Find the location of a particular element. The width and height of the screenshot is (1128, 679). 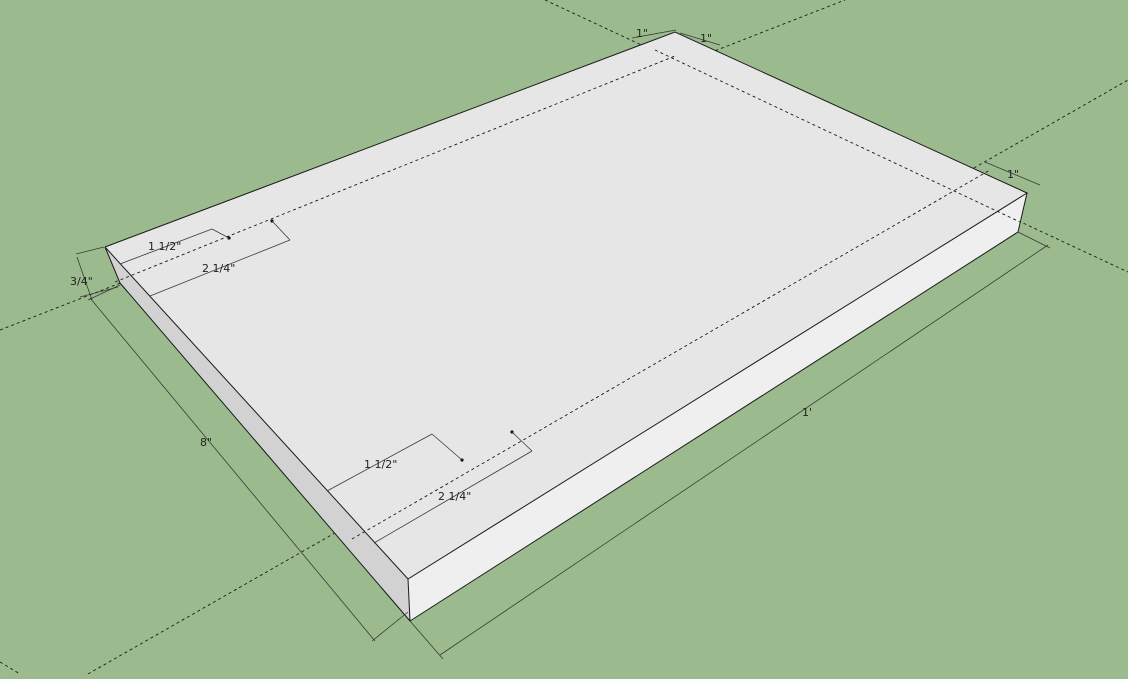

dim-width-label: 8" is located at coordinates (206, 442).